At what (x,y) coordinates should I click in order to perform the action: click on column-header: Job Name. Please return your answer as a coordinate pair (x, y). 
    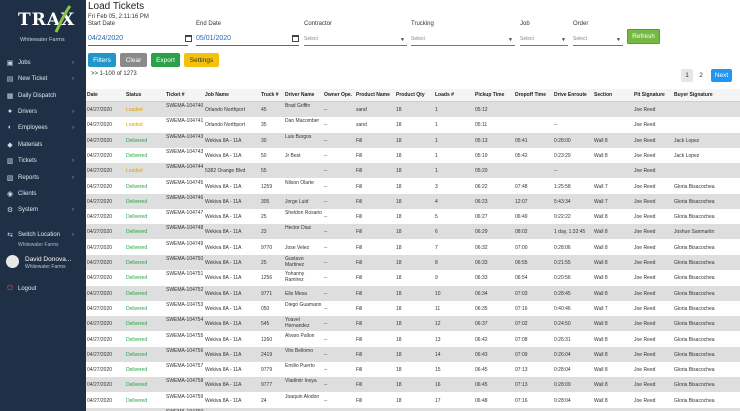
    Looking at the image, I should click on (217, 95).